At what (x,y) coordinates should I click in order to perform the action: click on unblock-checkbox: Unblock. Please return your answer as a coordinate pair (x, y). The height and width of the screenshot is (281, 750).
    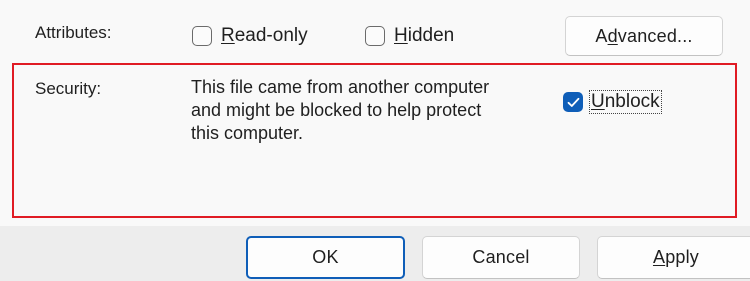
    Looking at the image, I should click on (612, 102).